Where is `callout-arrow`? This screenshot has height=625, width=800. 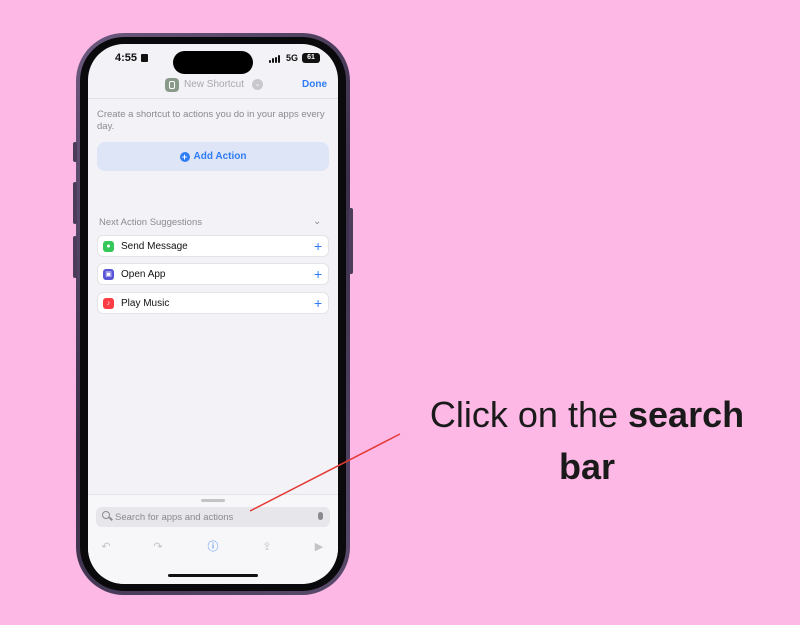
callout-arrow is located at coordinates (325, 472).